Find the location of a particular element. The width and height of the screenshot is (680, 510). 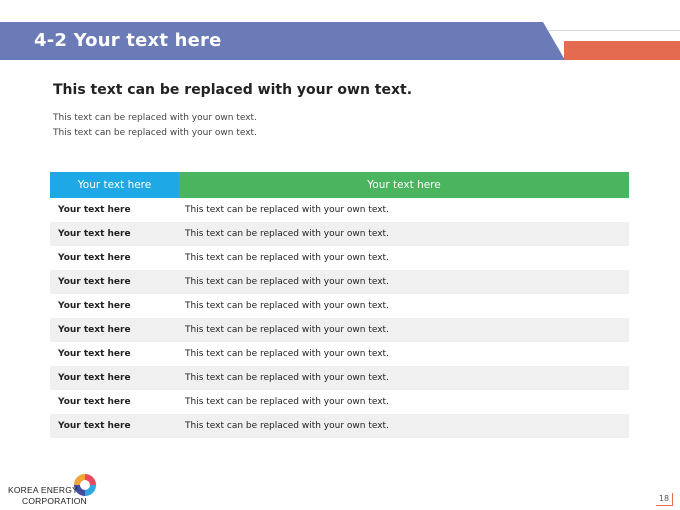

page-title: 4-2 Your text here is located at coordinates (128, 40).